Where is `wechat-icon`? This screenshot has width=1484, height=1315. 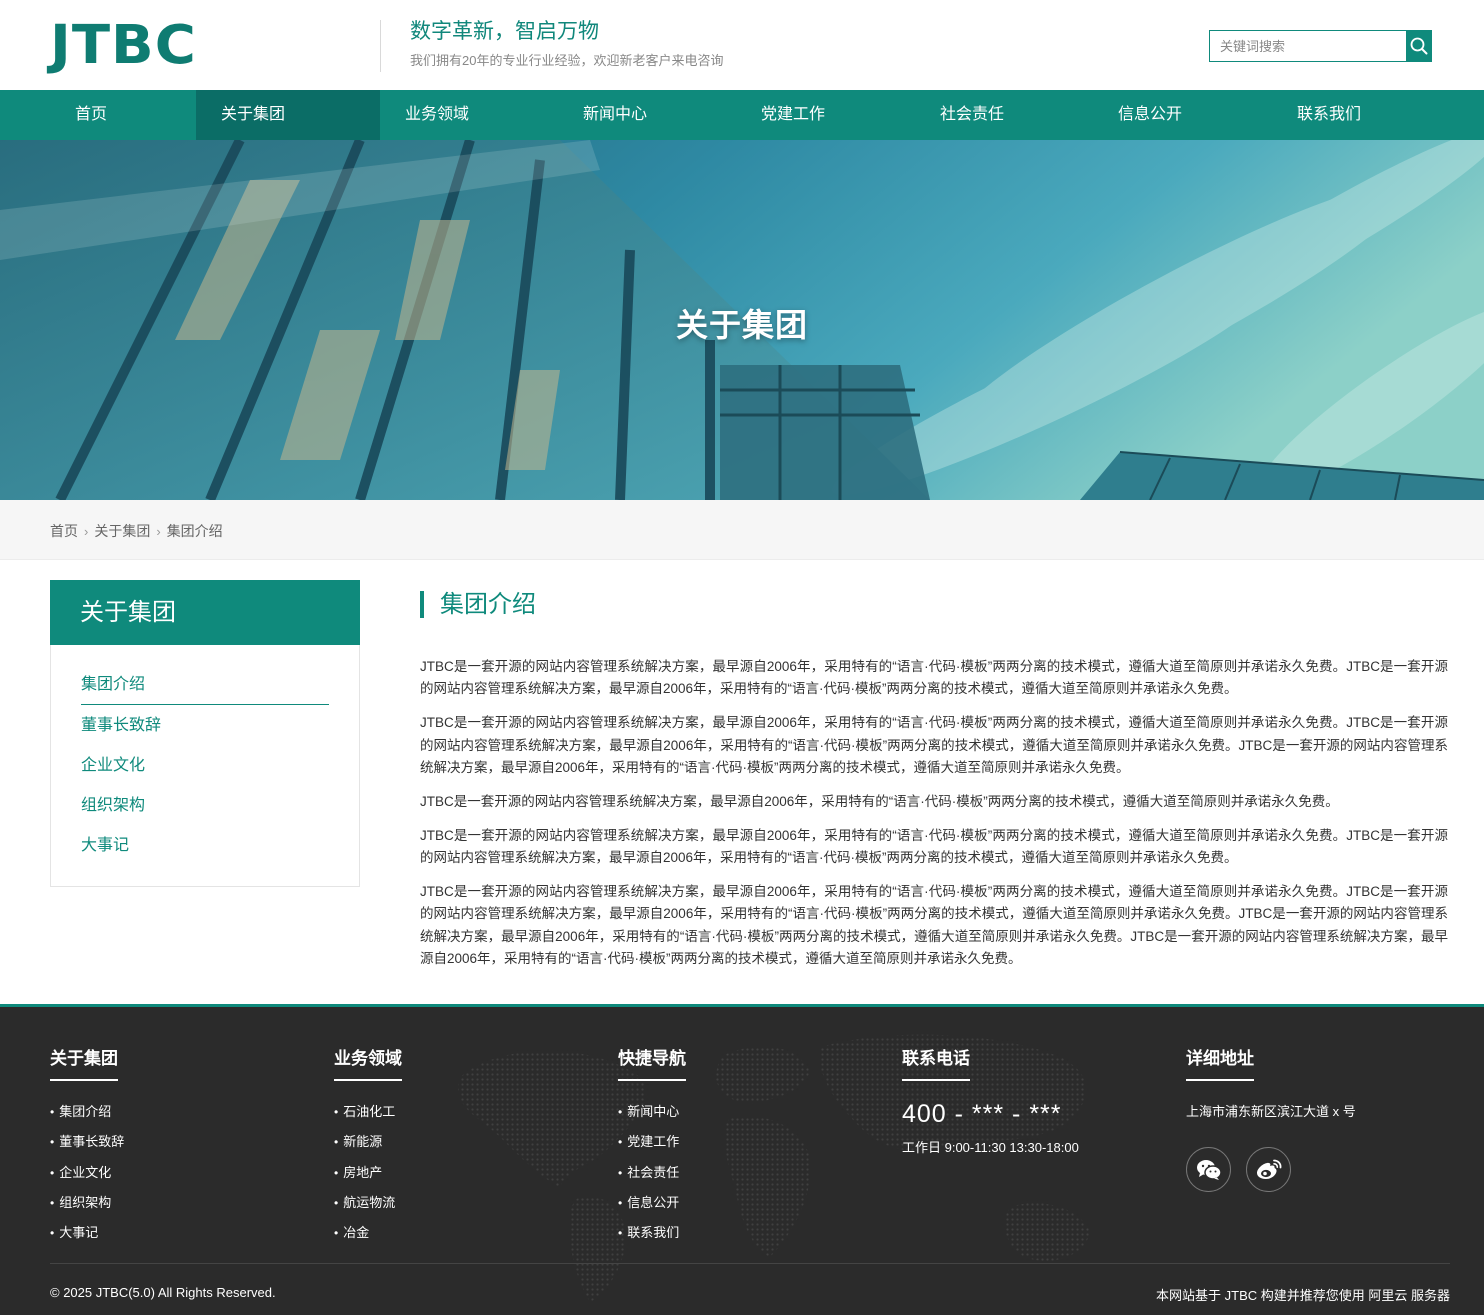
wechat-icon is located at coordinates (1209, 1169).